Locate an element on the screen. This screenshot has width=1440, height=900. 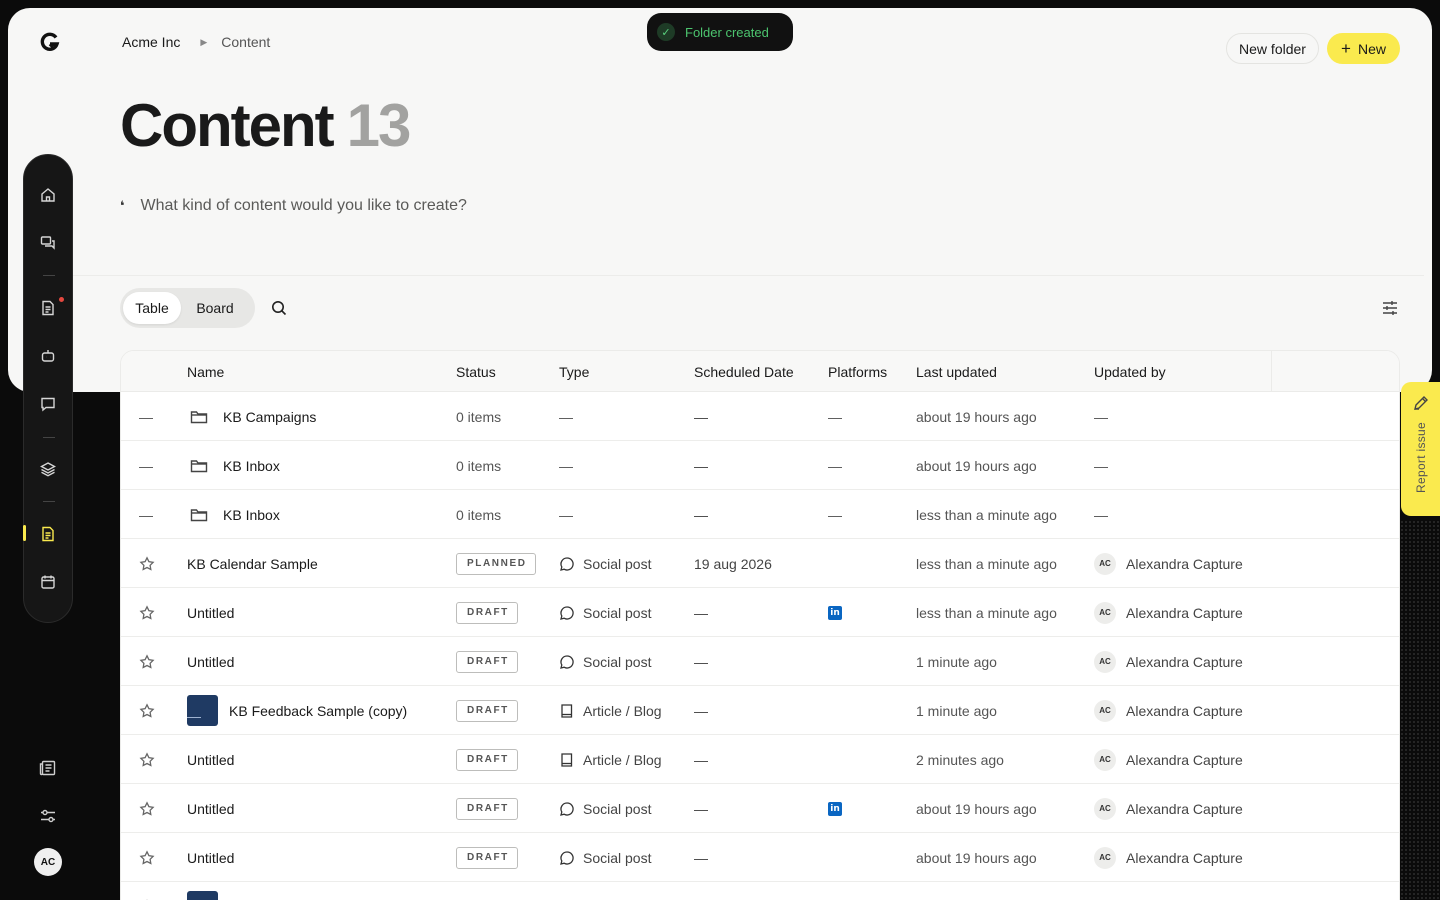
table-row is located at coordinates (760, 891).